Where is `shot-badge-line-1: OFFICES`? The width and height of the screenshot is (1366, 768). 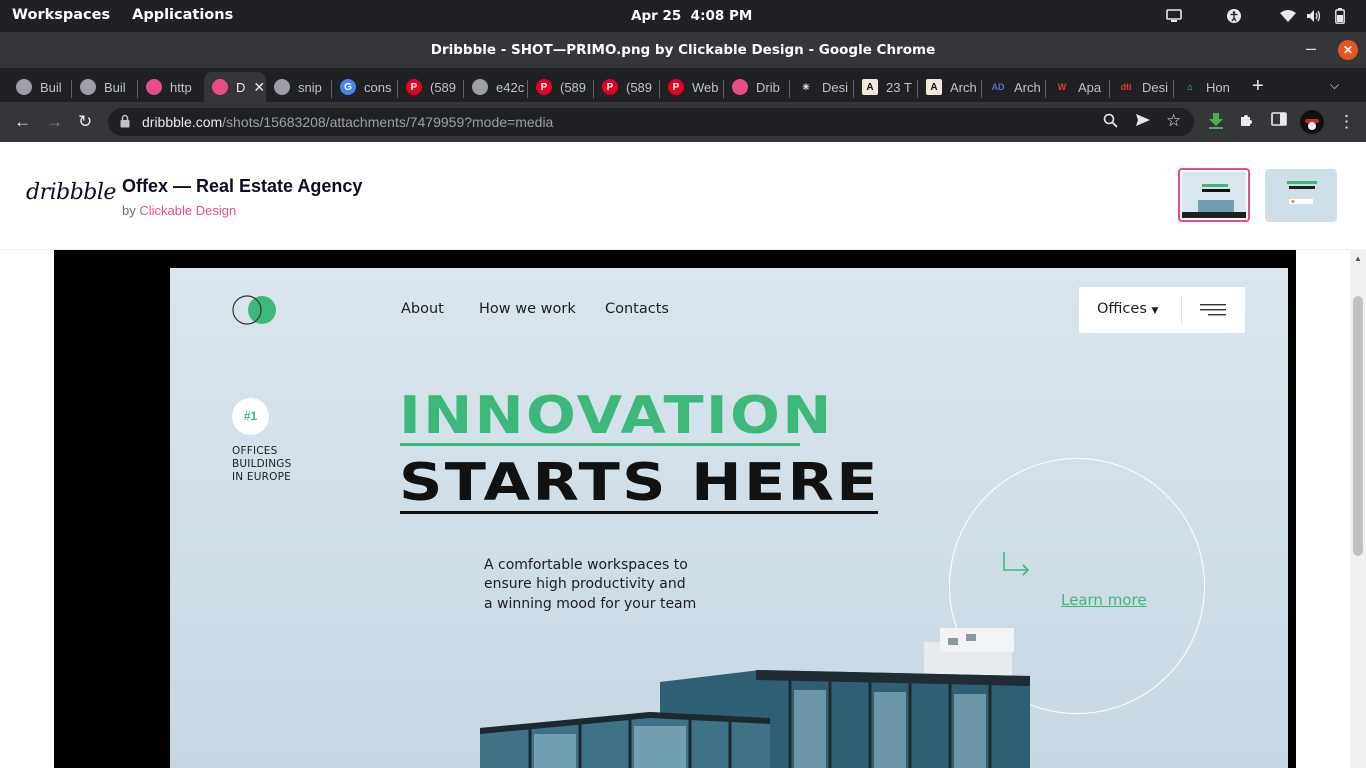 shot-badge-line-1: OFFICES is located at coordinates (255, 451).